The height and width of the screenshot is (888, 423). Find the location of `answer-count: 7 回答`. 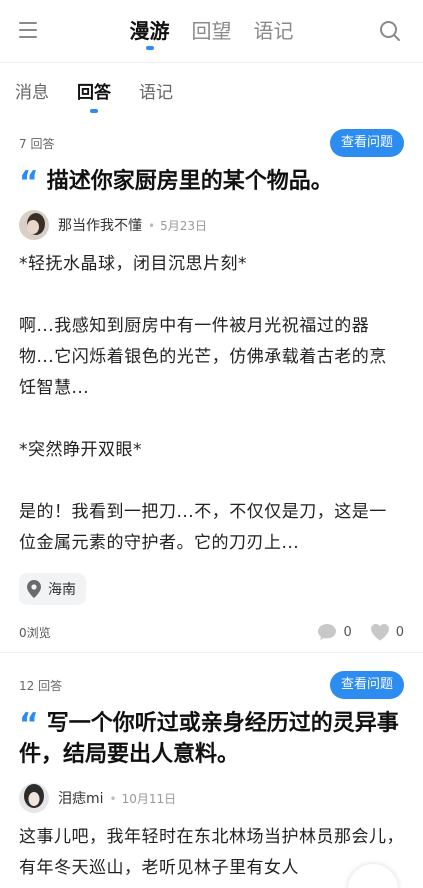

answer-count: 7 回答 is located at coordinates (37, 143).